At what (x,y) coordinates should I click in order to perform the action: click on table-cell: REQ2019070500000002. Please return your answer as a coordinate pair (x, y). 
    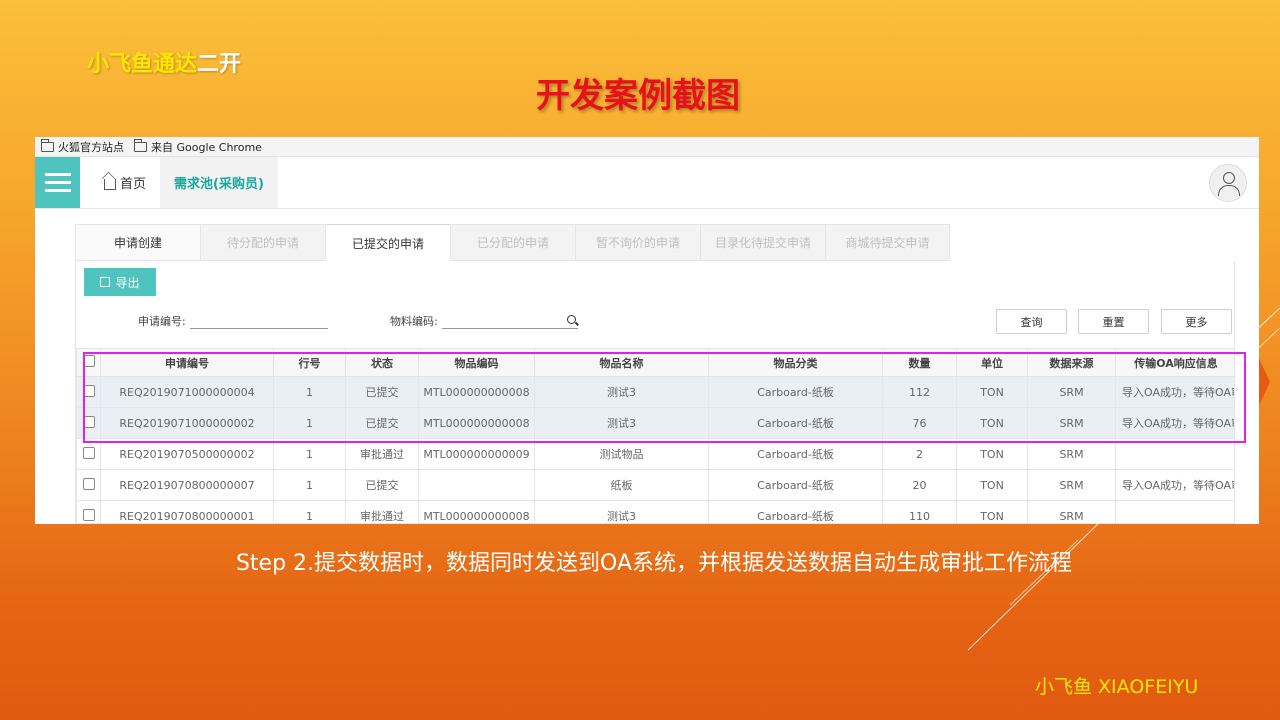
    Looking at the image, I should click on (187, 454).